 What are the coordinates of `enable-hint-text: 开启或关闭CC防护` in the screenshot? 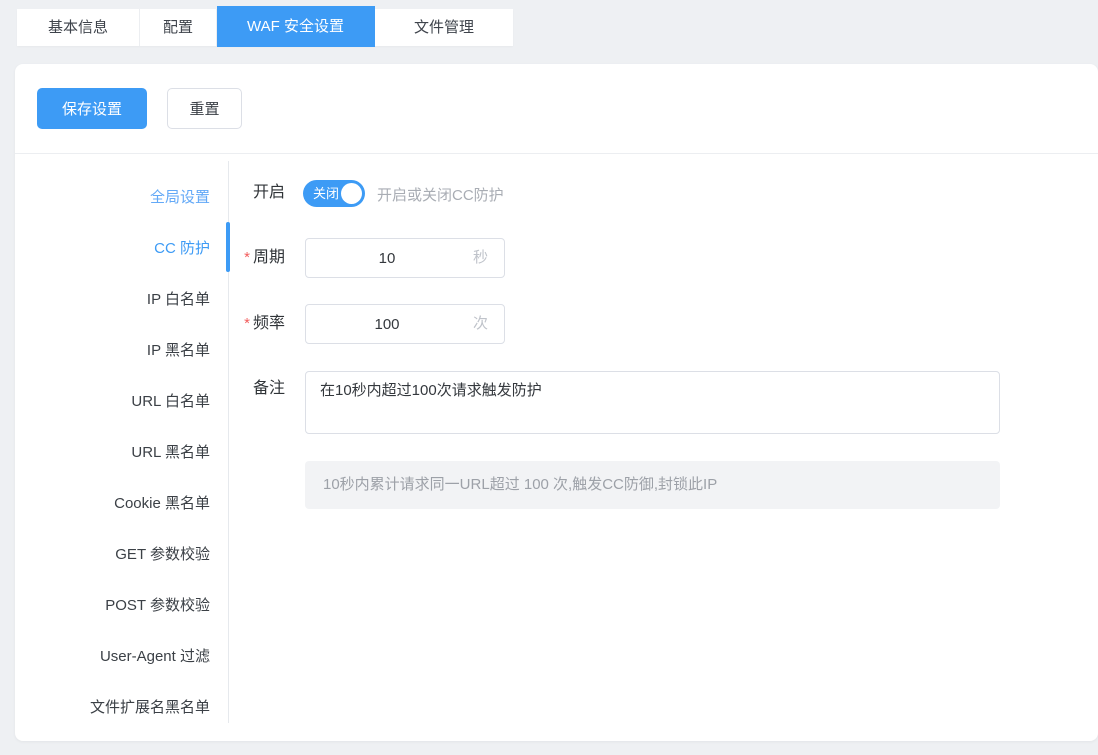 It's located at (440, 195).